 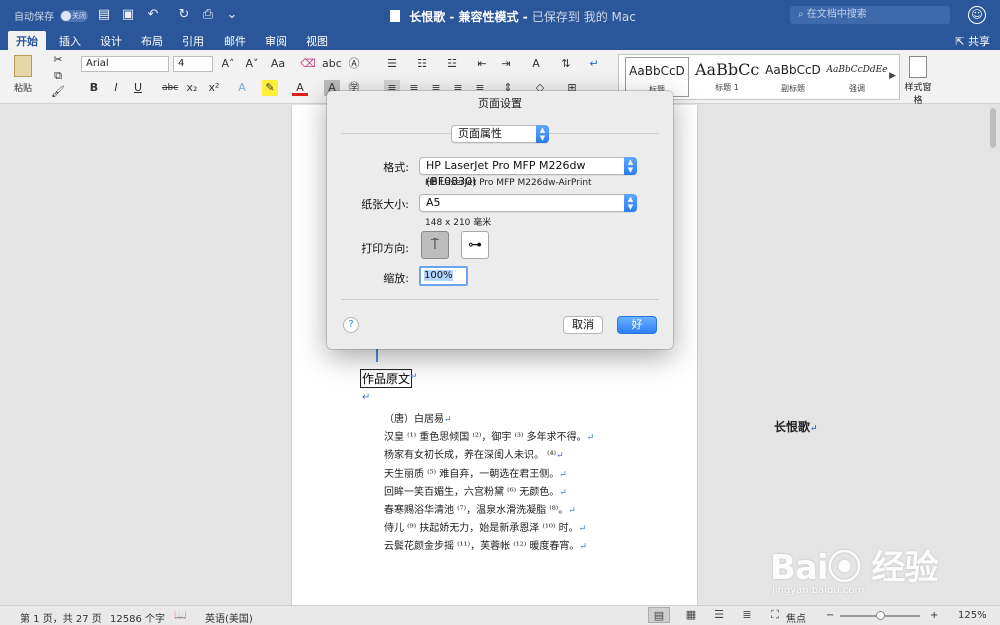 What do you see at coordinates (193, 64) in the screenshot?
I see `font-size-select: 4` at bounding box center [193, 64].